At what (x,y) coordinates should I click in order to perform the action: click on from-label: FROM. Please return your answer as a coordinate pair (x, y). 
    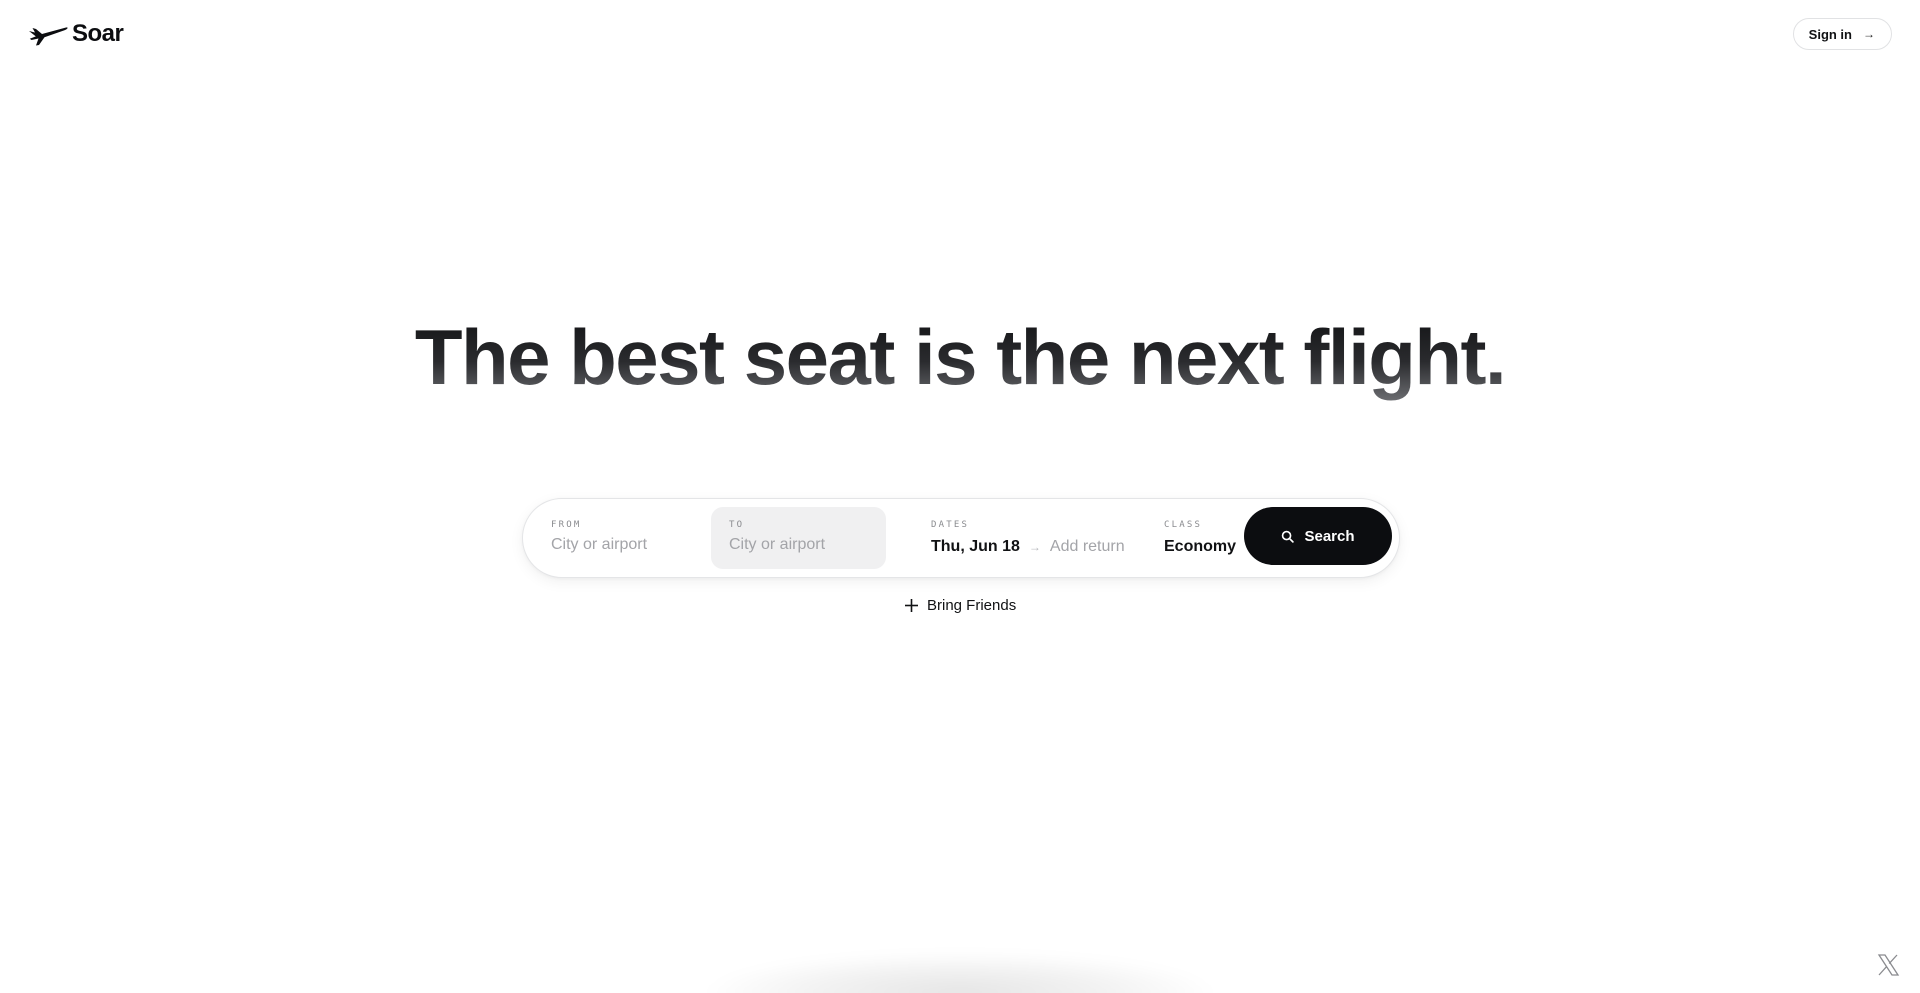
    Looking at the image, I should click on (566, 525).